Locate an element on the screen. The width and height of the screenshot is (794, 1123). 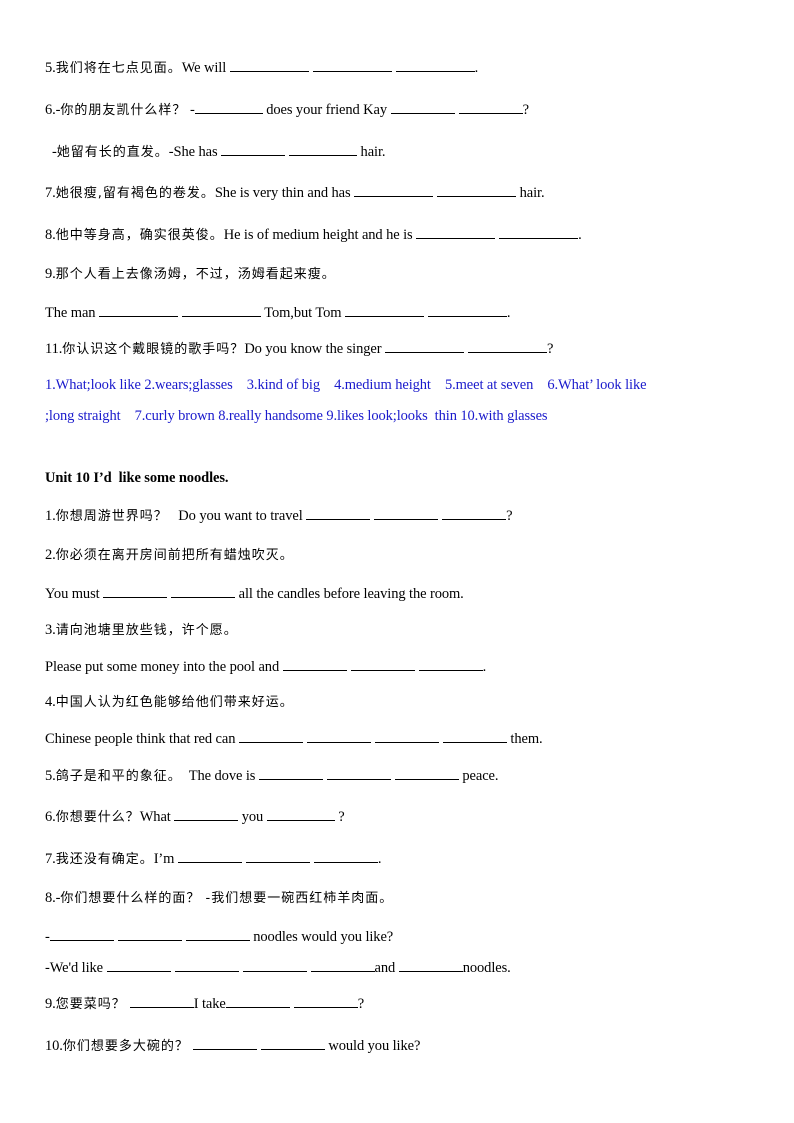
english-text: them. is located at coordinates (524, 739).